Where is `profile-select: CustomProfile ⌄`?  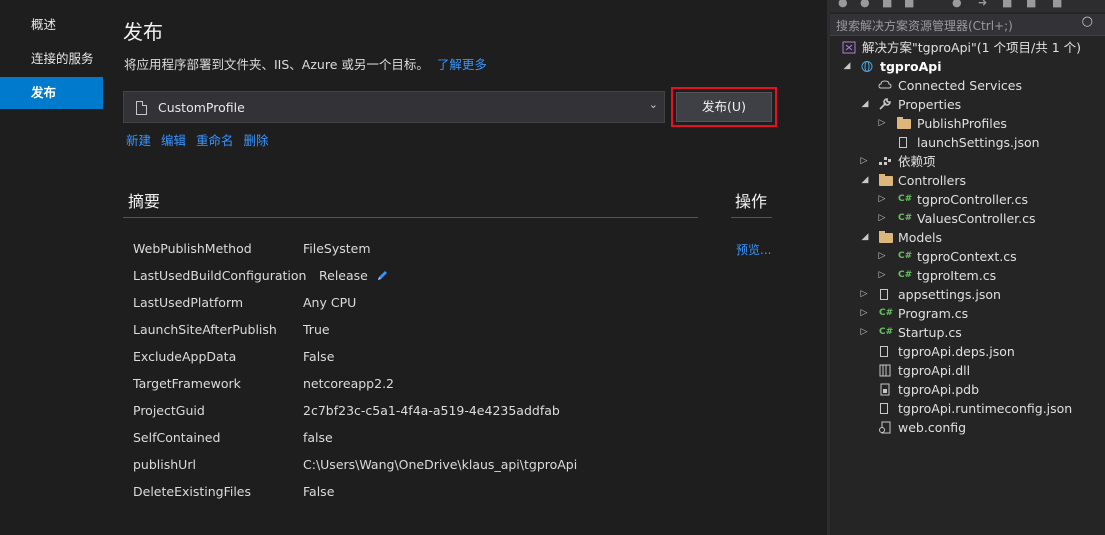
profile-select: CustomProfile ⌄ is located at coordinates (394, 107).